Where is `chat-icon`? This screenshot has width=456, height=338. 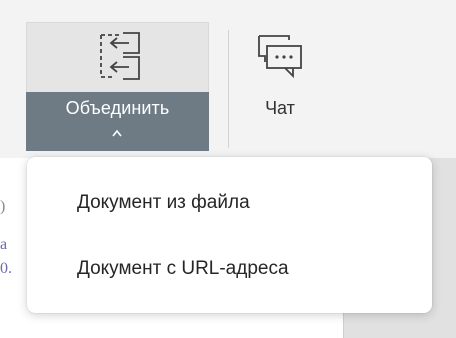 chat-icon is located at coordinates (280, 57).